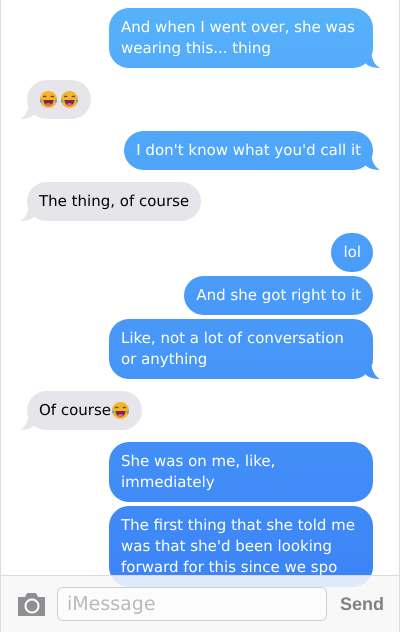  I want to click on message-text: lol, so click(352, 252).